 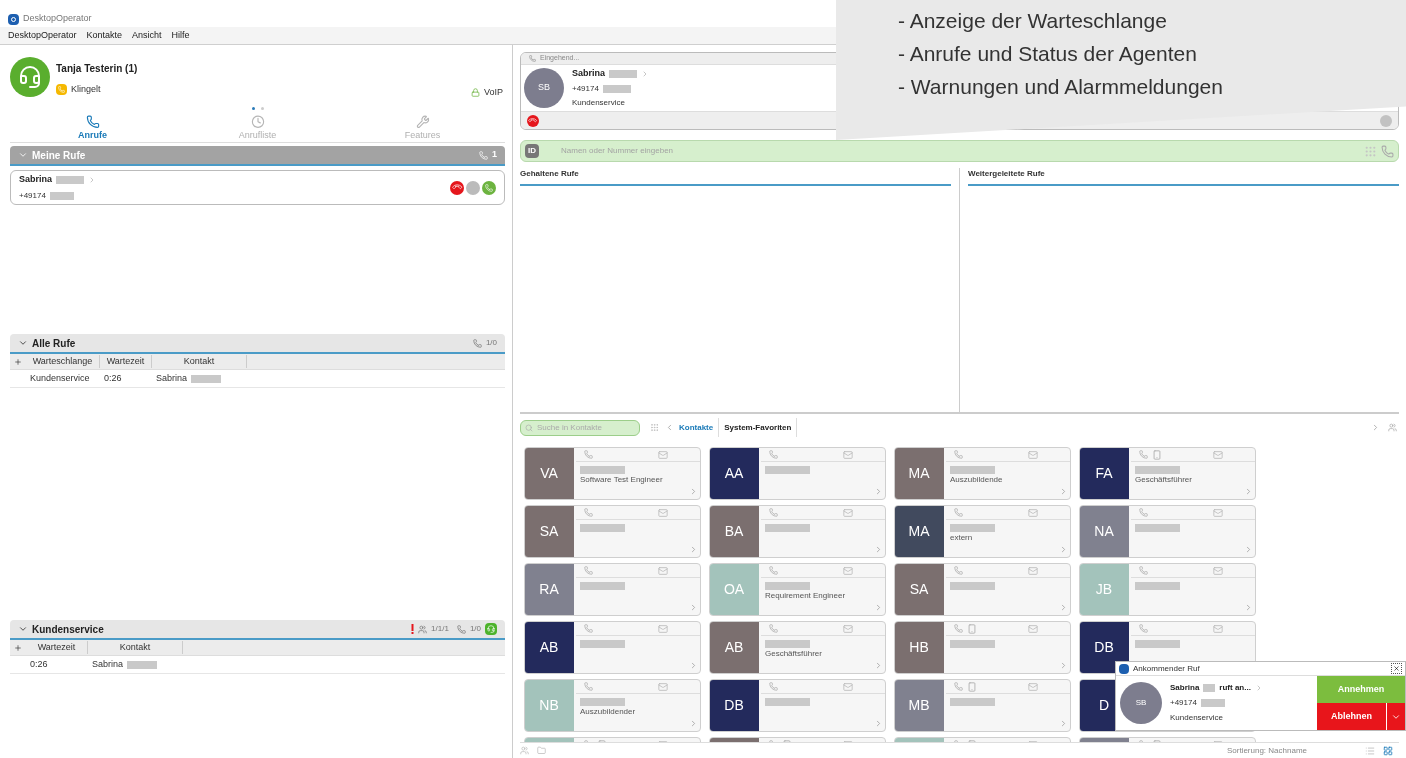 What do you see at coordinates (1104, 589) in the screenshot?
I see `contact-avatar: JB` at bounding box center [1104, 589].